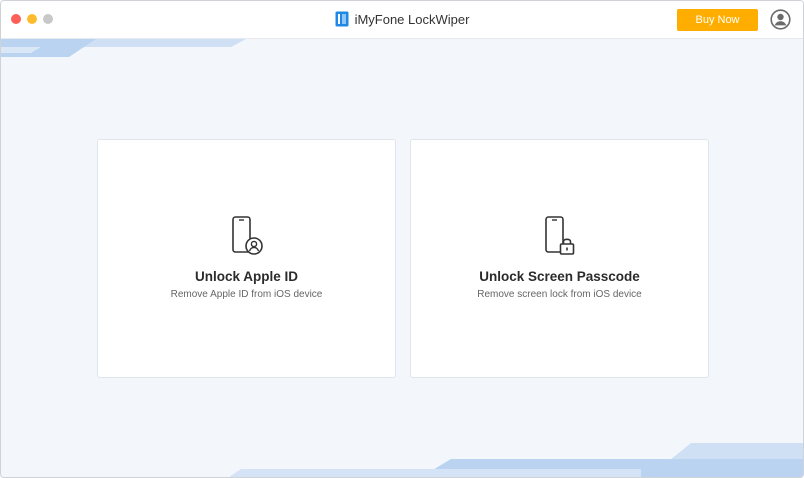 The height and width of the screenshot is (478, 804). I want to click on lockwiper-logo-icon, so click(342, 19).